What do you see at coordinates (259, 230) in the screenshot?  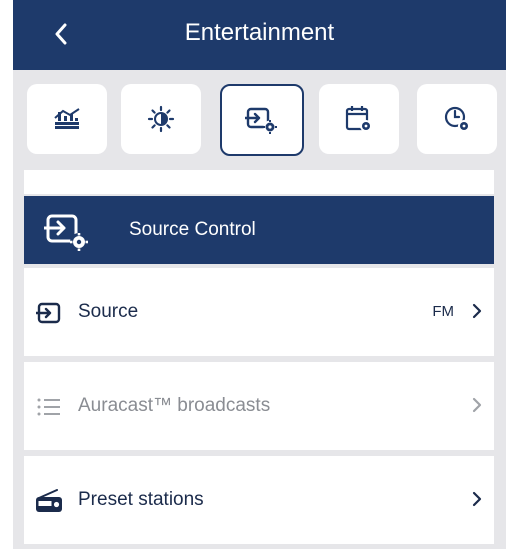 I see `section-header: Source Control` at bounding box center [259, 230].